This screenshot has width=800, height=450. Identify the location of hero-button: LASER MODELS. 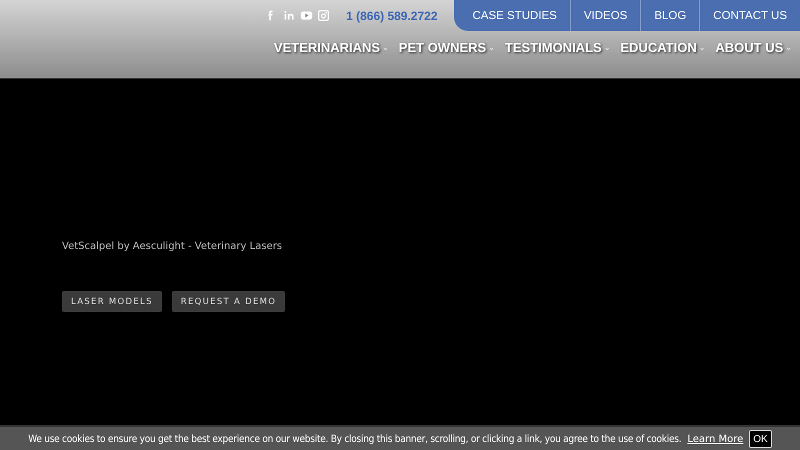
(112, 301).